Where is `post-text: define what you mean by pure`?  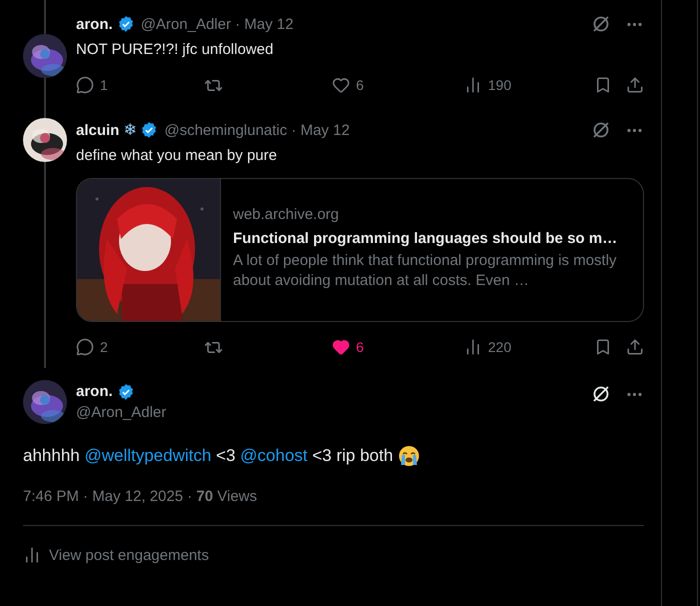 post-text: define what you mean by pure is located at coordinates (177, 156).